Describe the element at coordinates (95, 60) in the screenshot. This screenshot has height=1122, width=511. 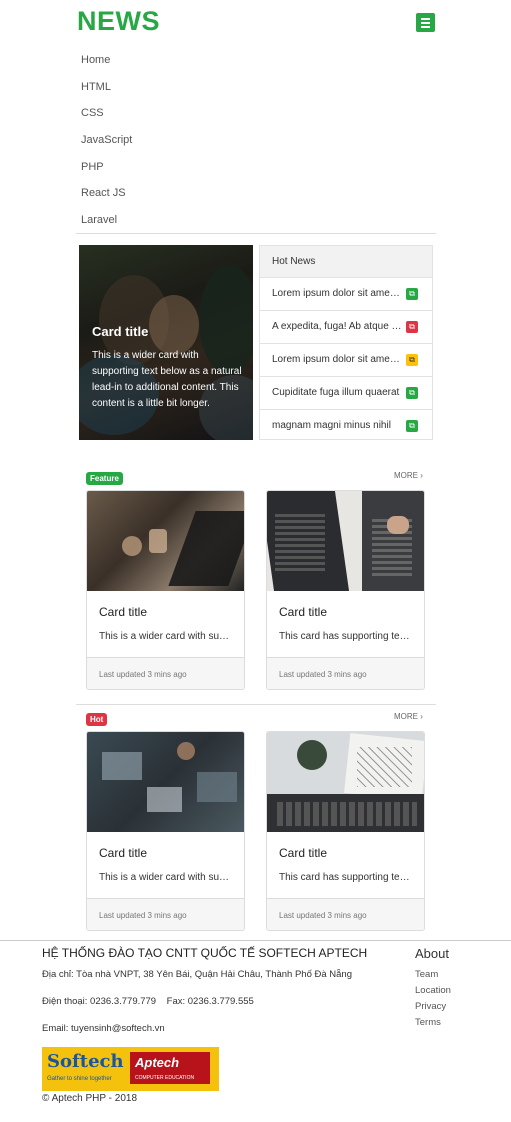
I see `nav-item-home: Home` at that location.